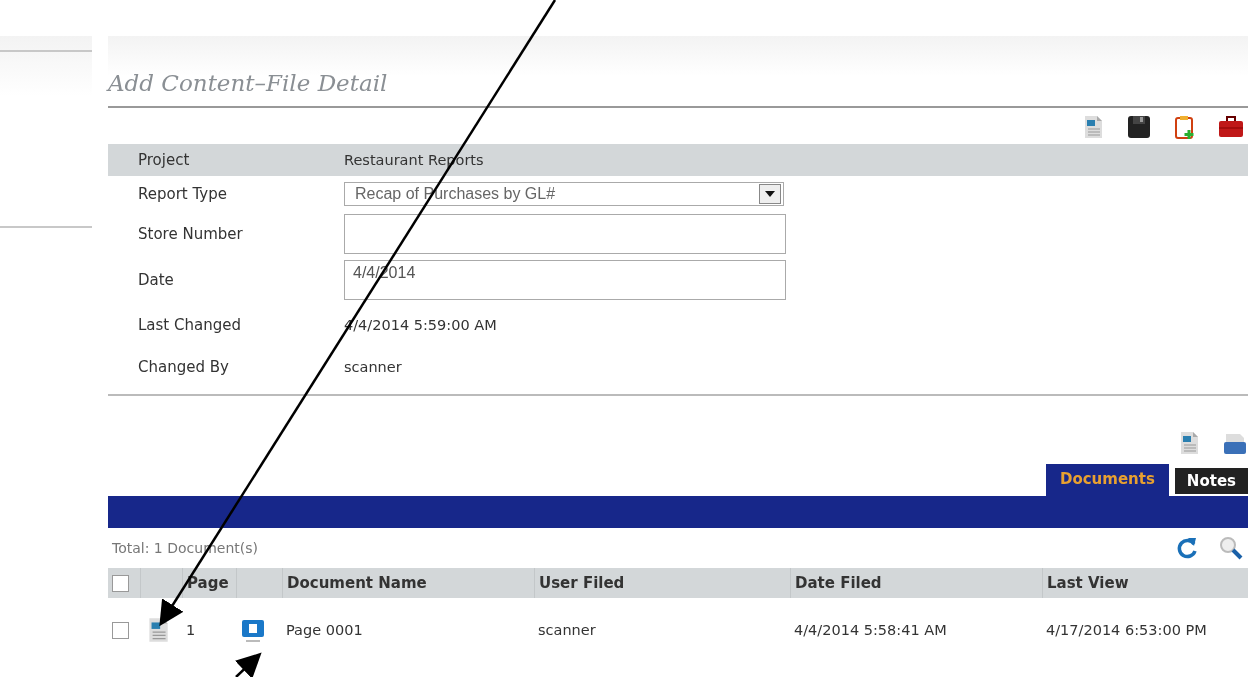 The width and height of the screenshot is (1252, 677). What do you see at coordinates (120, 630) in the screenshot?
I see `row-checkbox` at bounding box center [120, 630].